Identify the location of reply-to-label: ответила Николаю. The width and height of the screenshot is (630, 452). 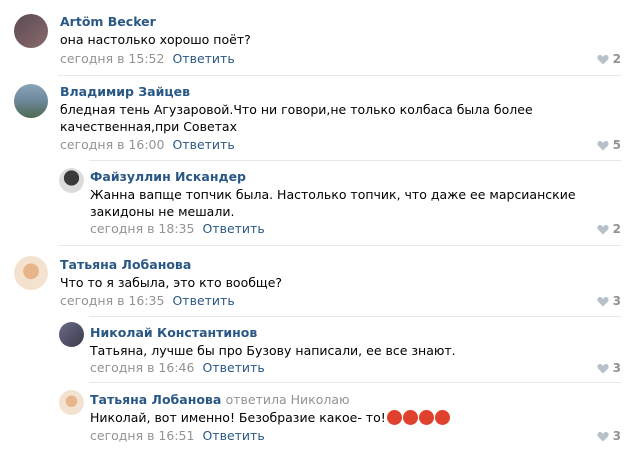
(288, 399).